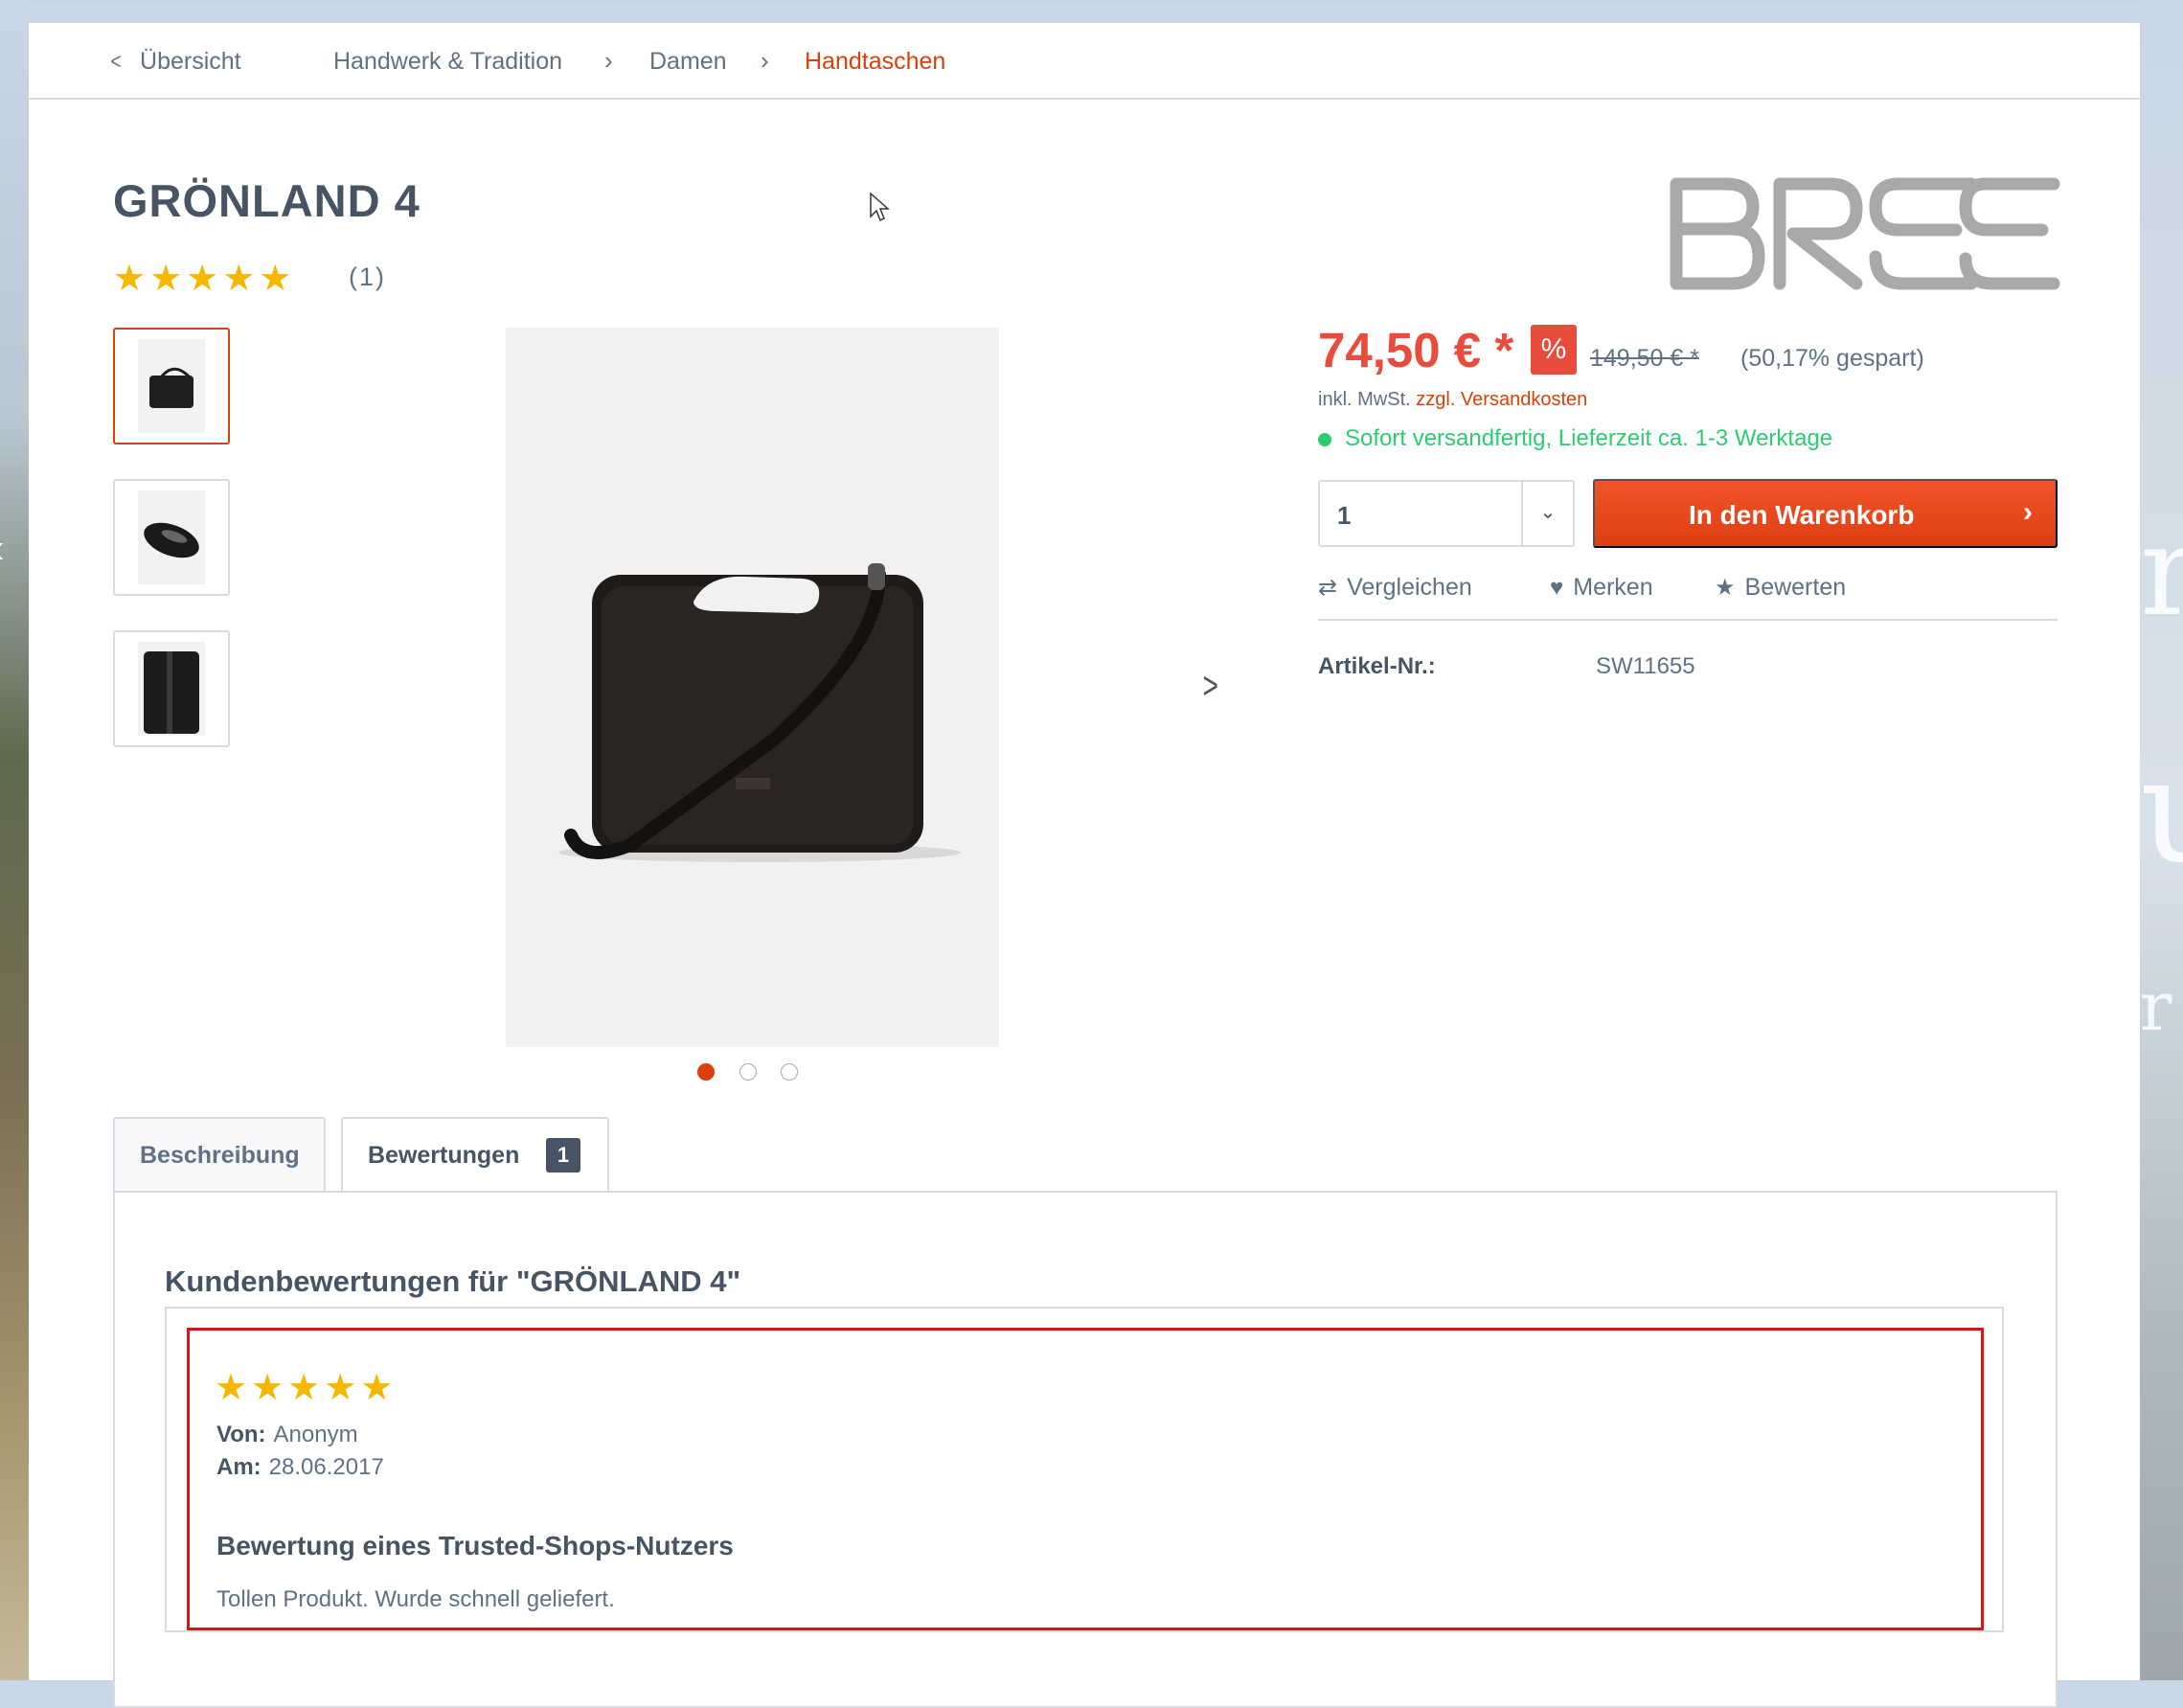 The width and height of the screenshot is (2183, 1708). Describe the element at coordinates (1328, 588) in the screenshot. I see `compare-arrows-icon: ⇄` at that location.